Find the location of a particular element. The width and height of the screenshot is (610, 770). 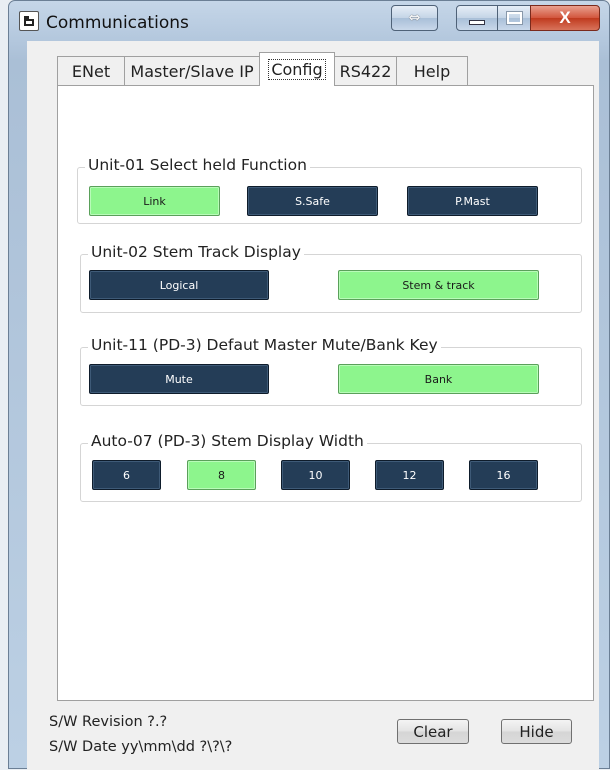

option-label: S.Safe is located at coordinates (312, 201).